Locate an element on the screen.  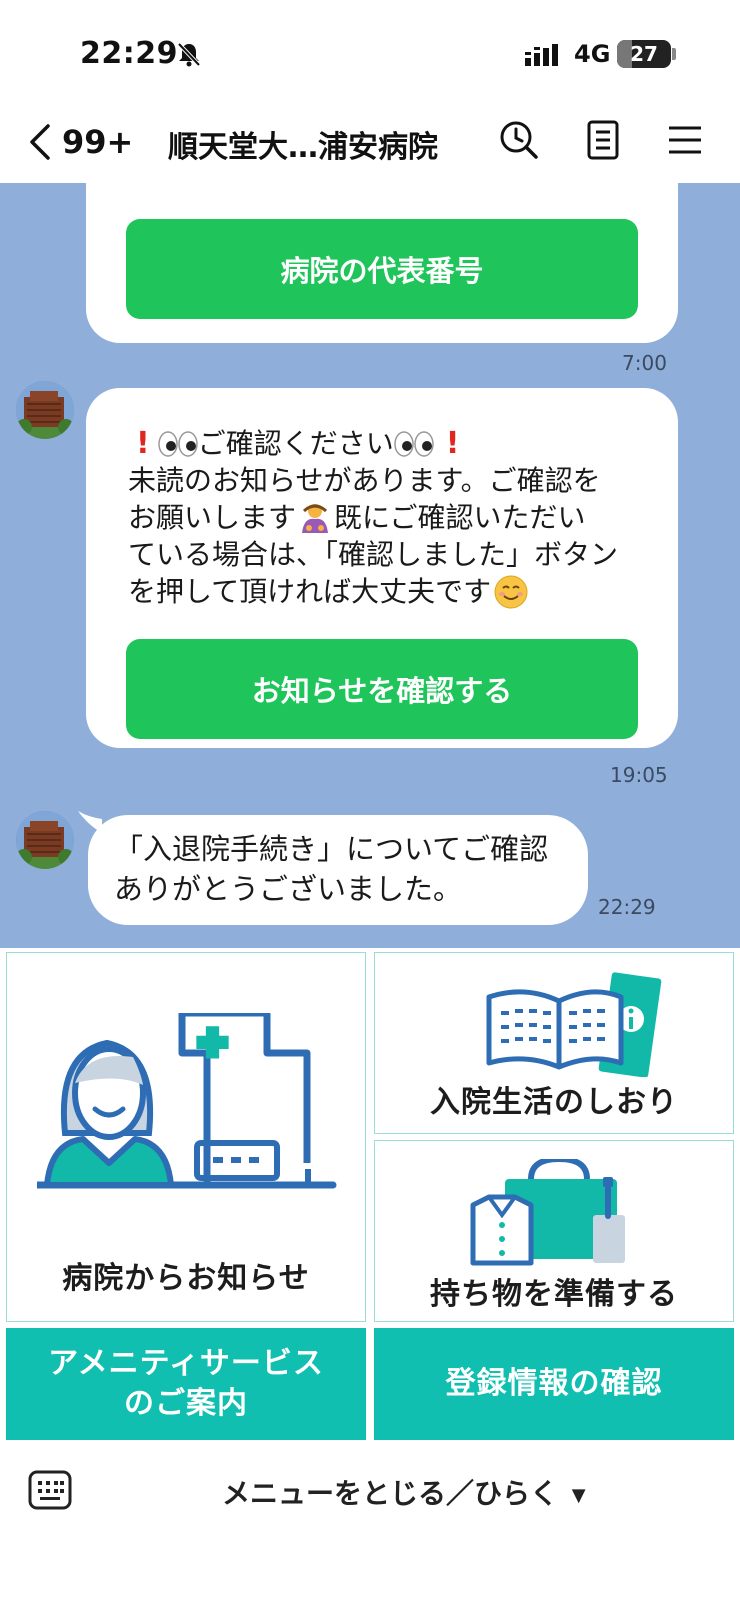
chat-title: 順天堂大…浦安病院 is located at coordinates (303, 147).